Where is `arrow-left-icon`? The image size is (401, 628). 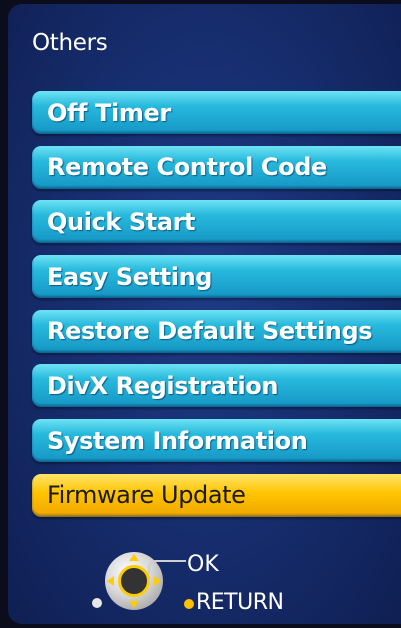
arrow-left-icon is located at coordinates (110, 581).